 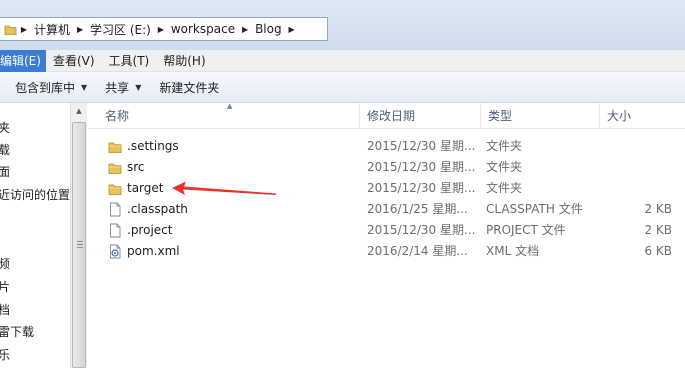 What do you see at coordinates (658, 251) in the screenshot?
I see `file-size: 6 KB` at bounding box center [658, 251].